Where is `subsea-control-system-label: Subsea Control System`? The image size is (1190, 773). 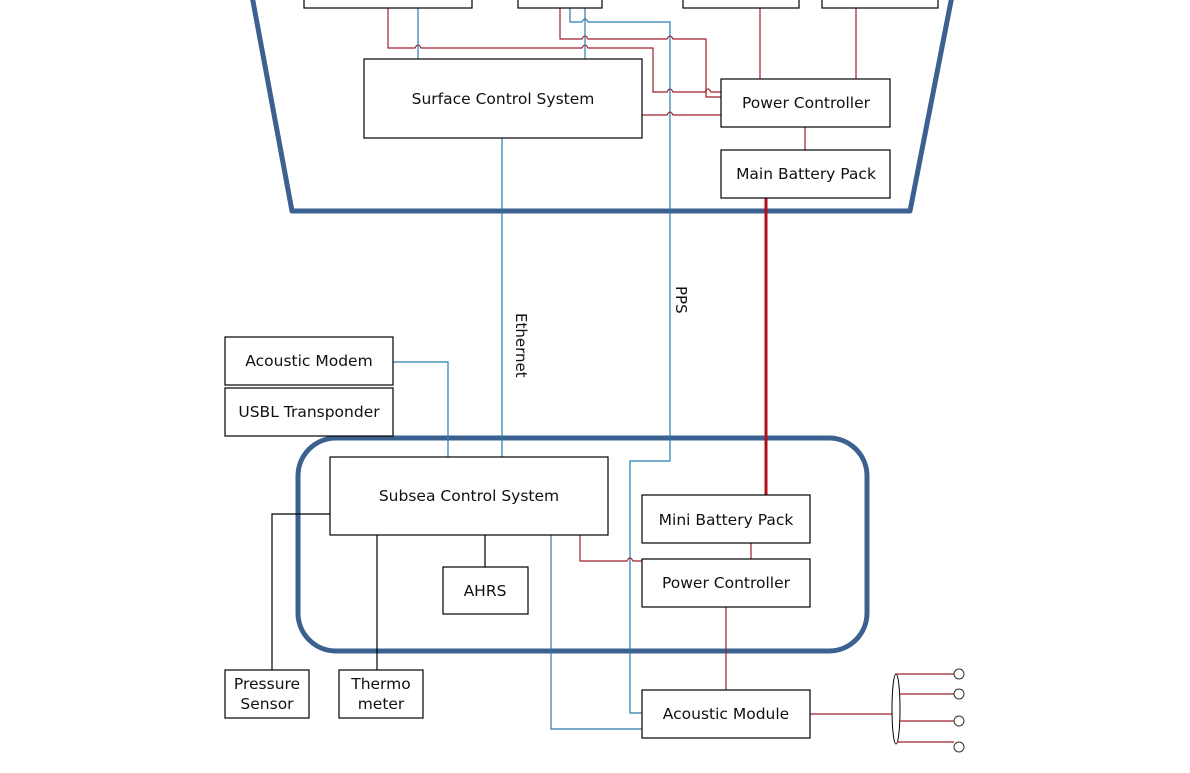 subsea-control-system-label: Subsea Control System is located at coordinates (469, 496).